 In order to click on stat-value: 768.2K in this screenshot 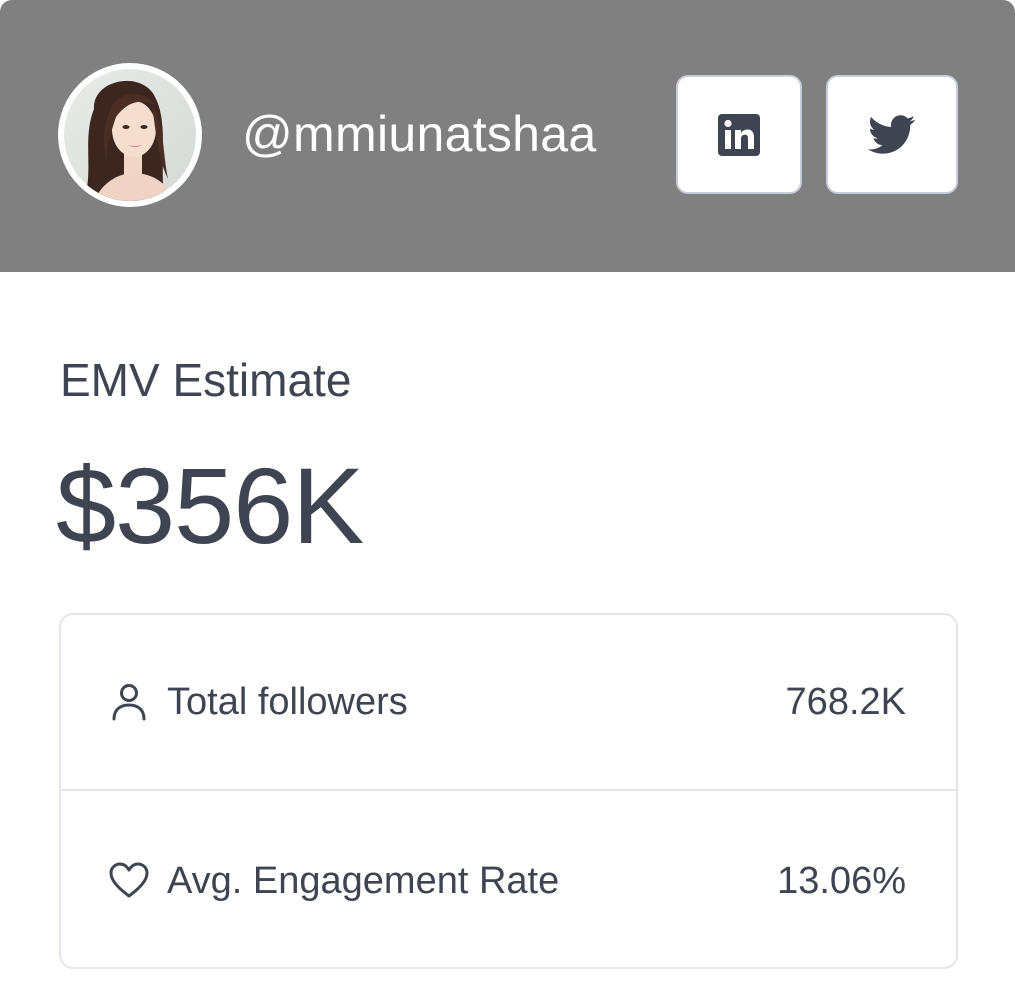, I will do `click(845, 702)`.